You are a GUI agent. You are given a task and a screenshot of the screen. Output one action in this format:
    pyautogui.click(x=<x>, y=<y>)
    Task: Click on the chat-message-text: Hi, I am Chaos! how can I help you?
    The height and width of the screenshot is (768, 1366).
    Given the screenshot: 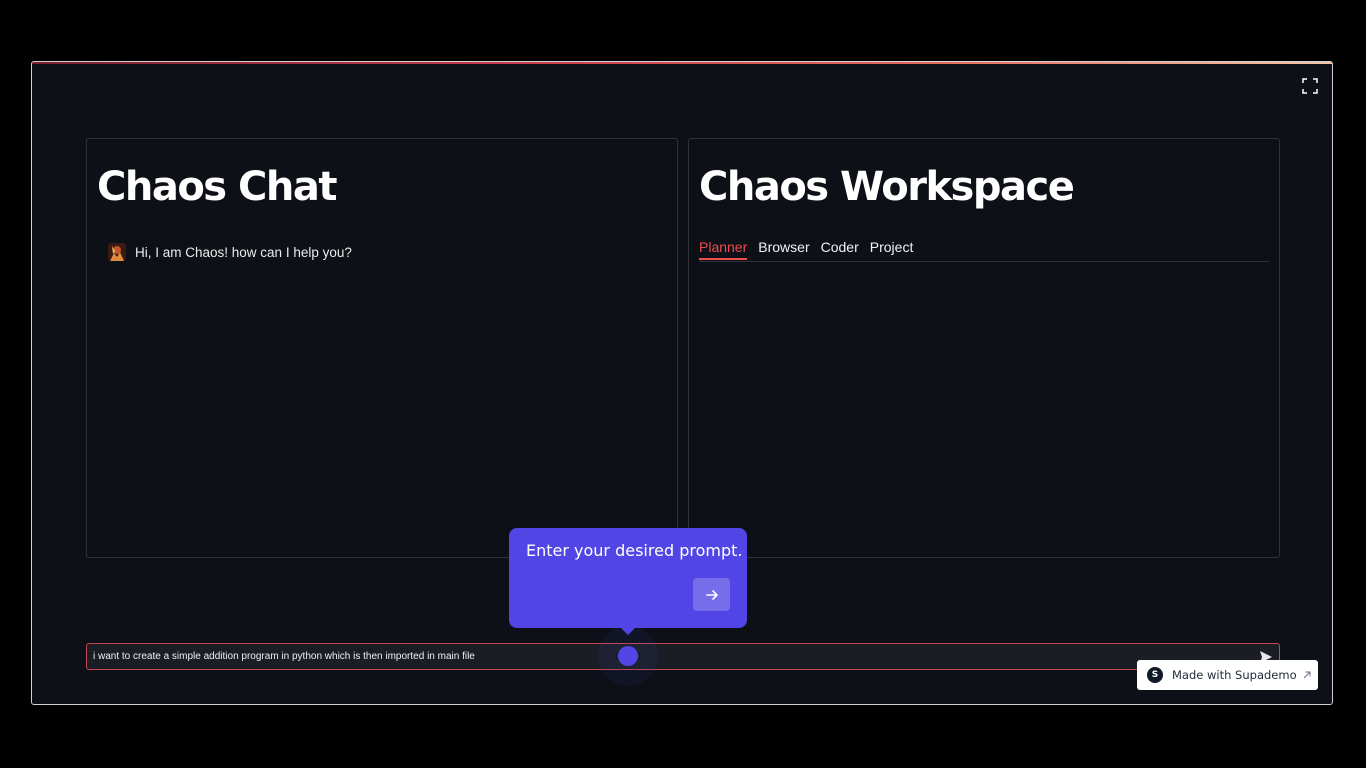 What is the action you would take?
    pyautogui.click(x=243, y=252)
    